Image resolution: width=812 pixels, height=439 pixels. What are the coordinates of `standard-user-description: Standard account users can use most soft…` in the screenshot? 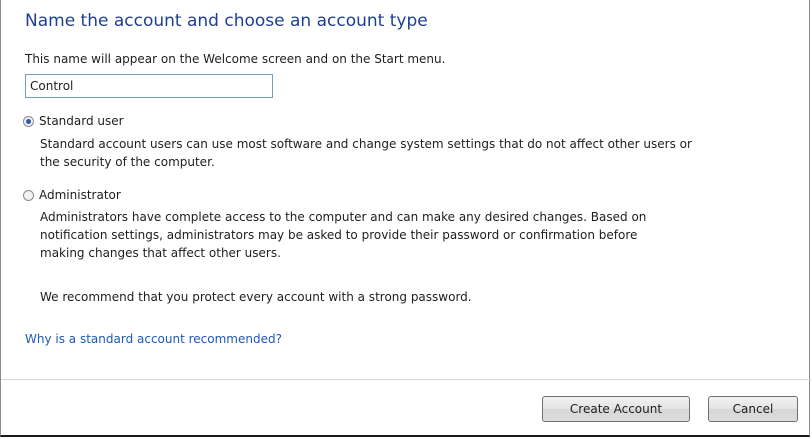 It's located at (366, 153).